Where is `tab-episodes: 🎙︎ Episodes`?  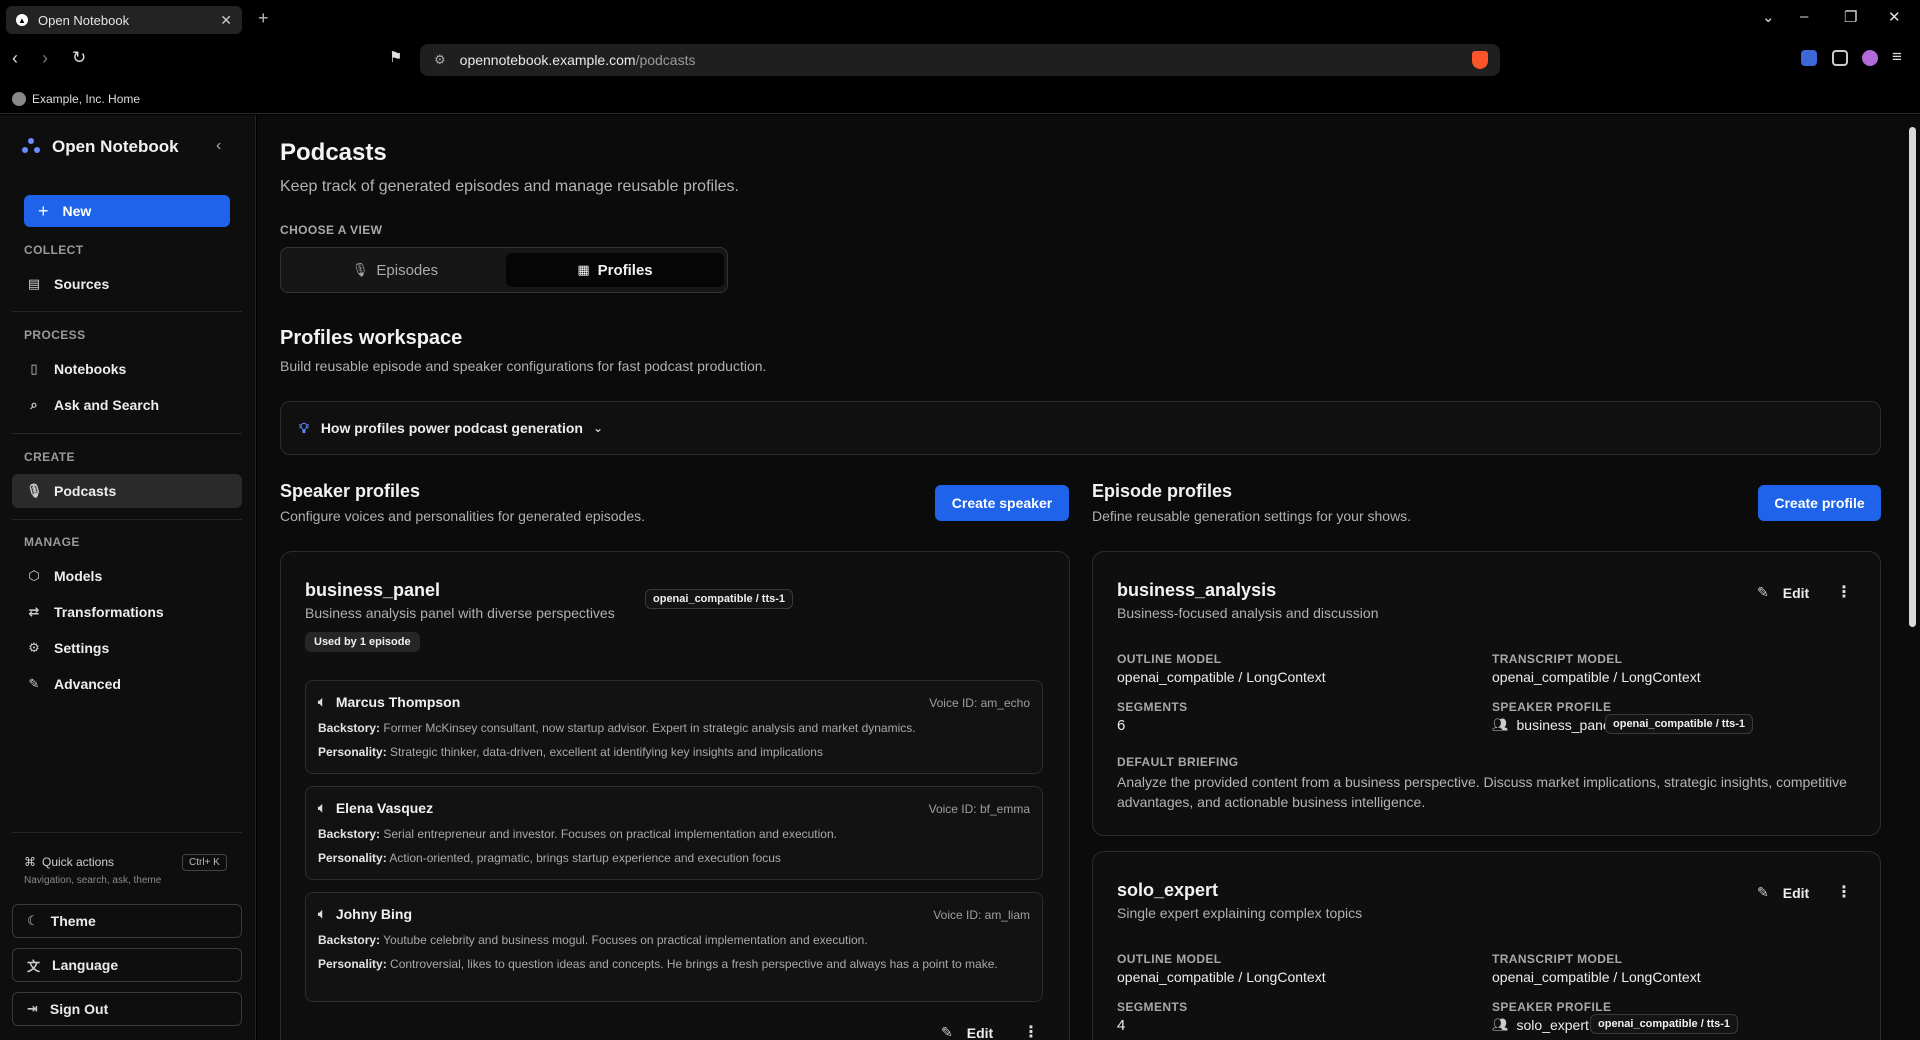 tab-episodes: 🎙︎ Episodes is located at coordinates (395, 270).